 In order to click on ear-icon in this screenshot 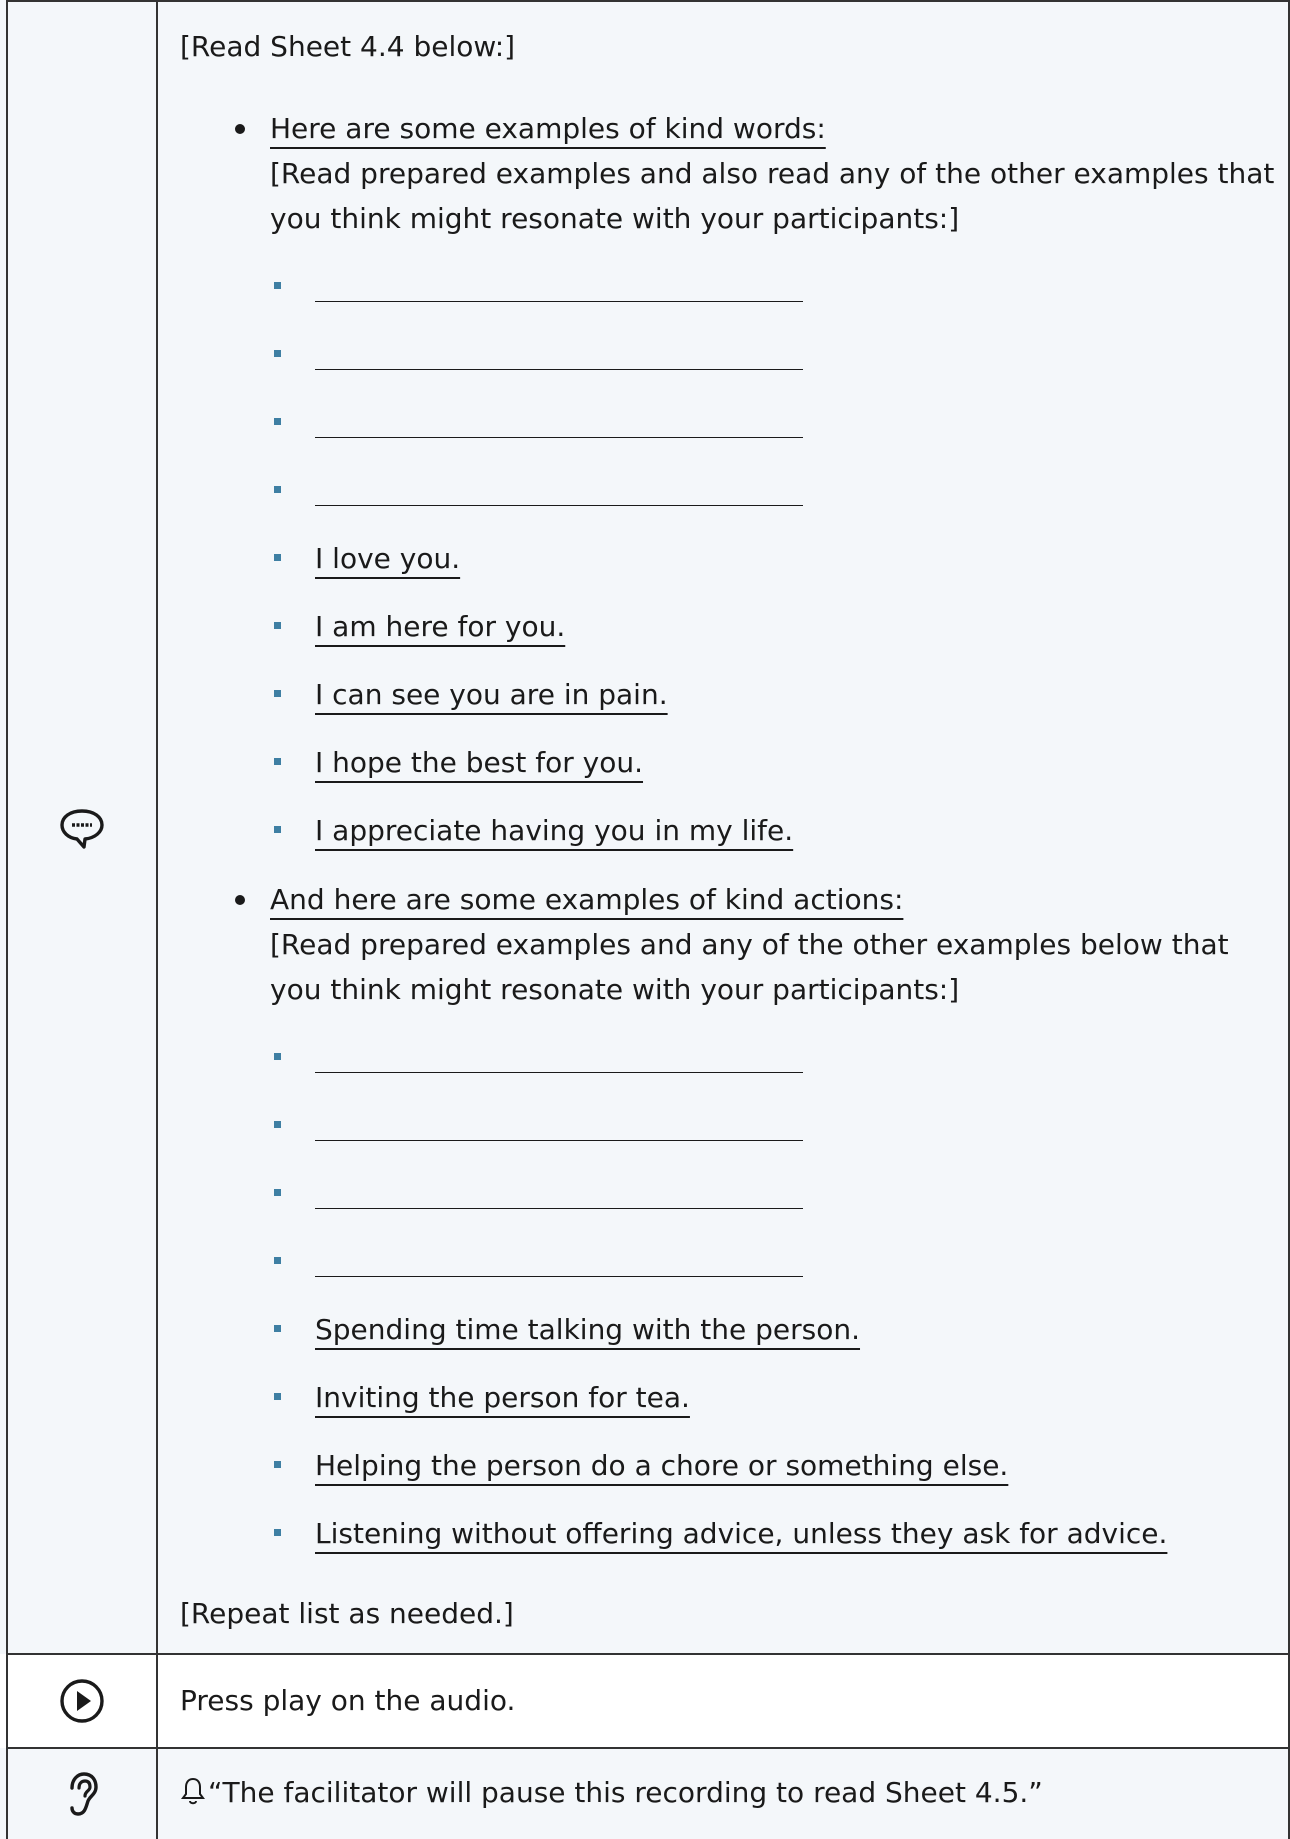, I will do `click(84, 1793)`.